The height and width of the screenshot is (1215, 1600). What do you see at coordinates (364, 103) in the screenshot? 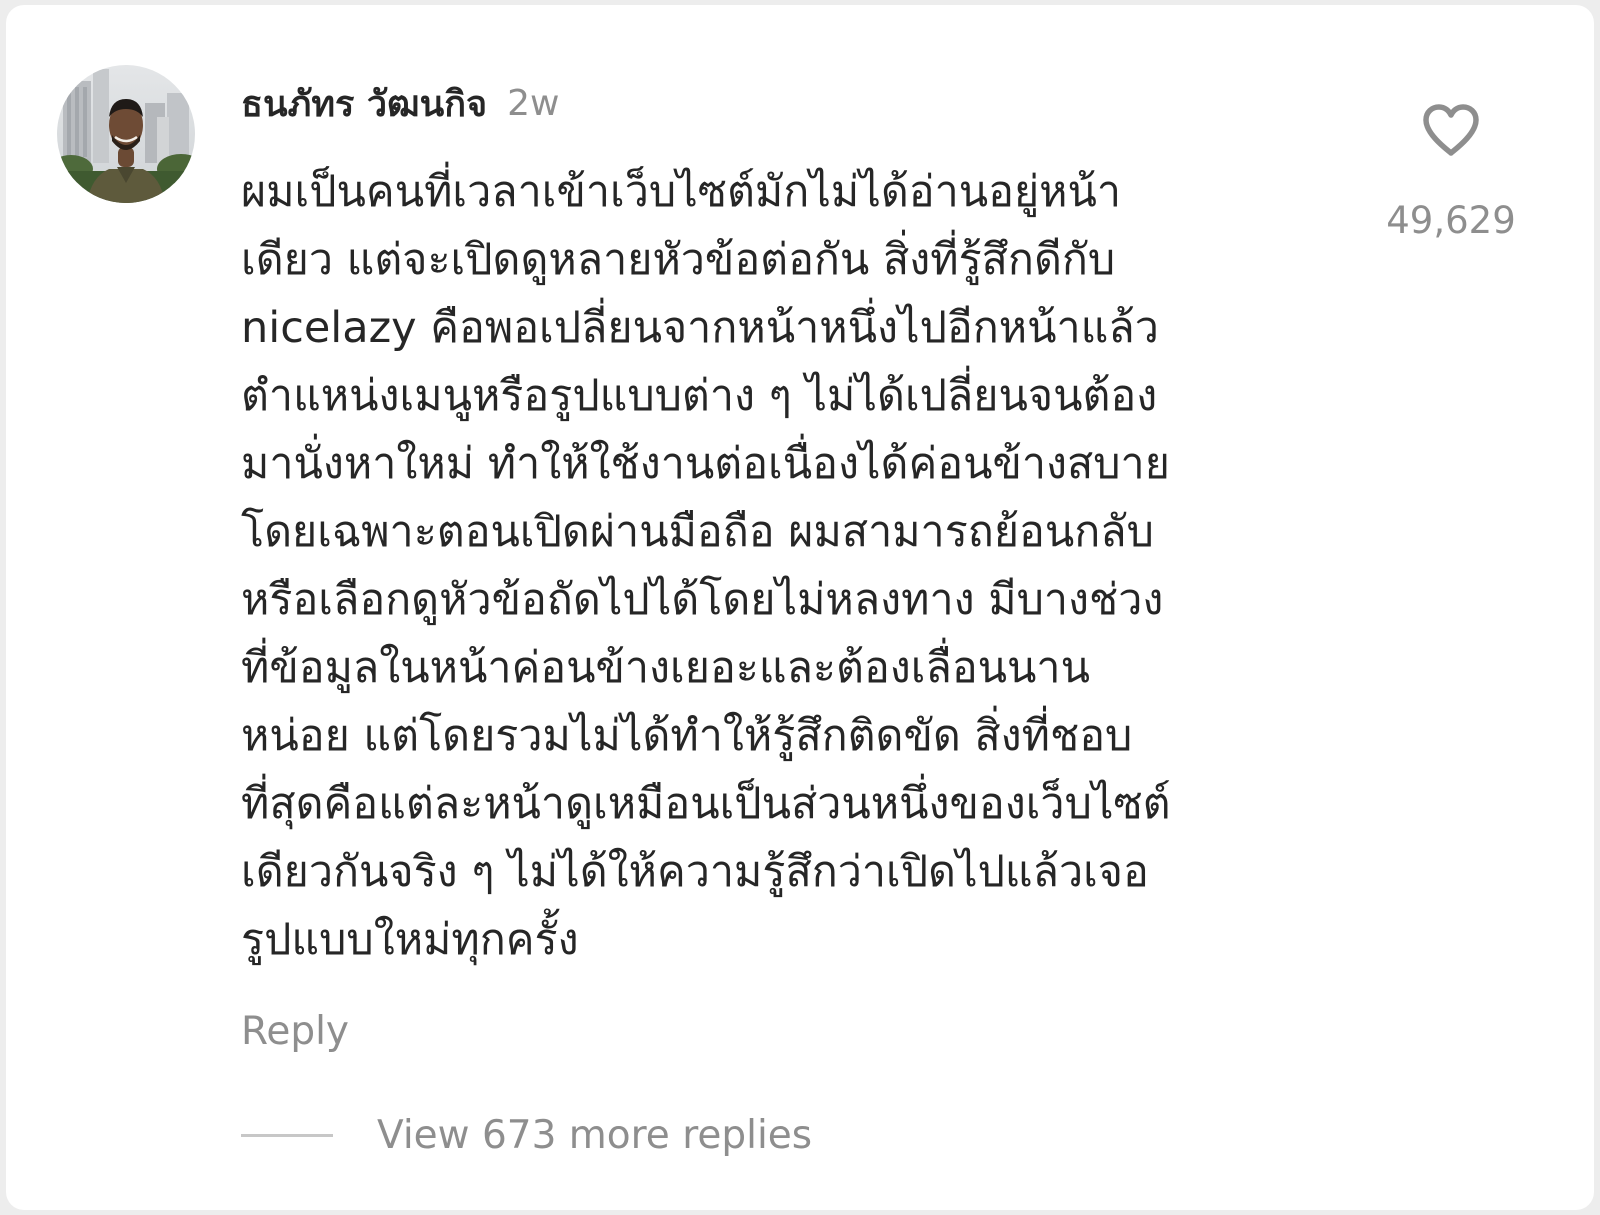
I see `username: ธนภัทร วัฒนกิจ` at bounding box center [364, 103].